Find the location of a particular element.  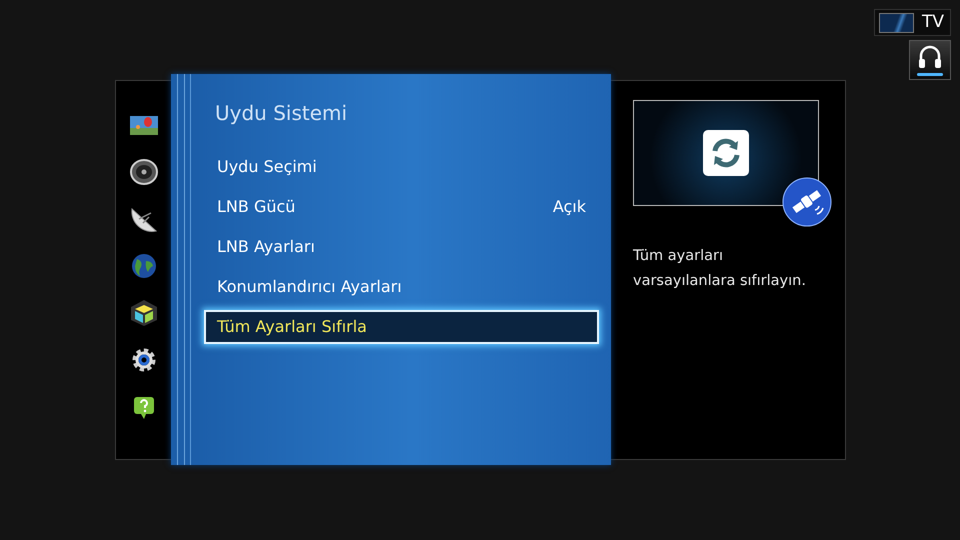

headphones-button is located at coordinates (930, 60).